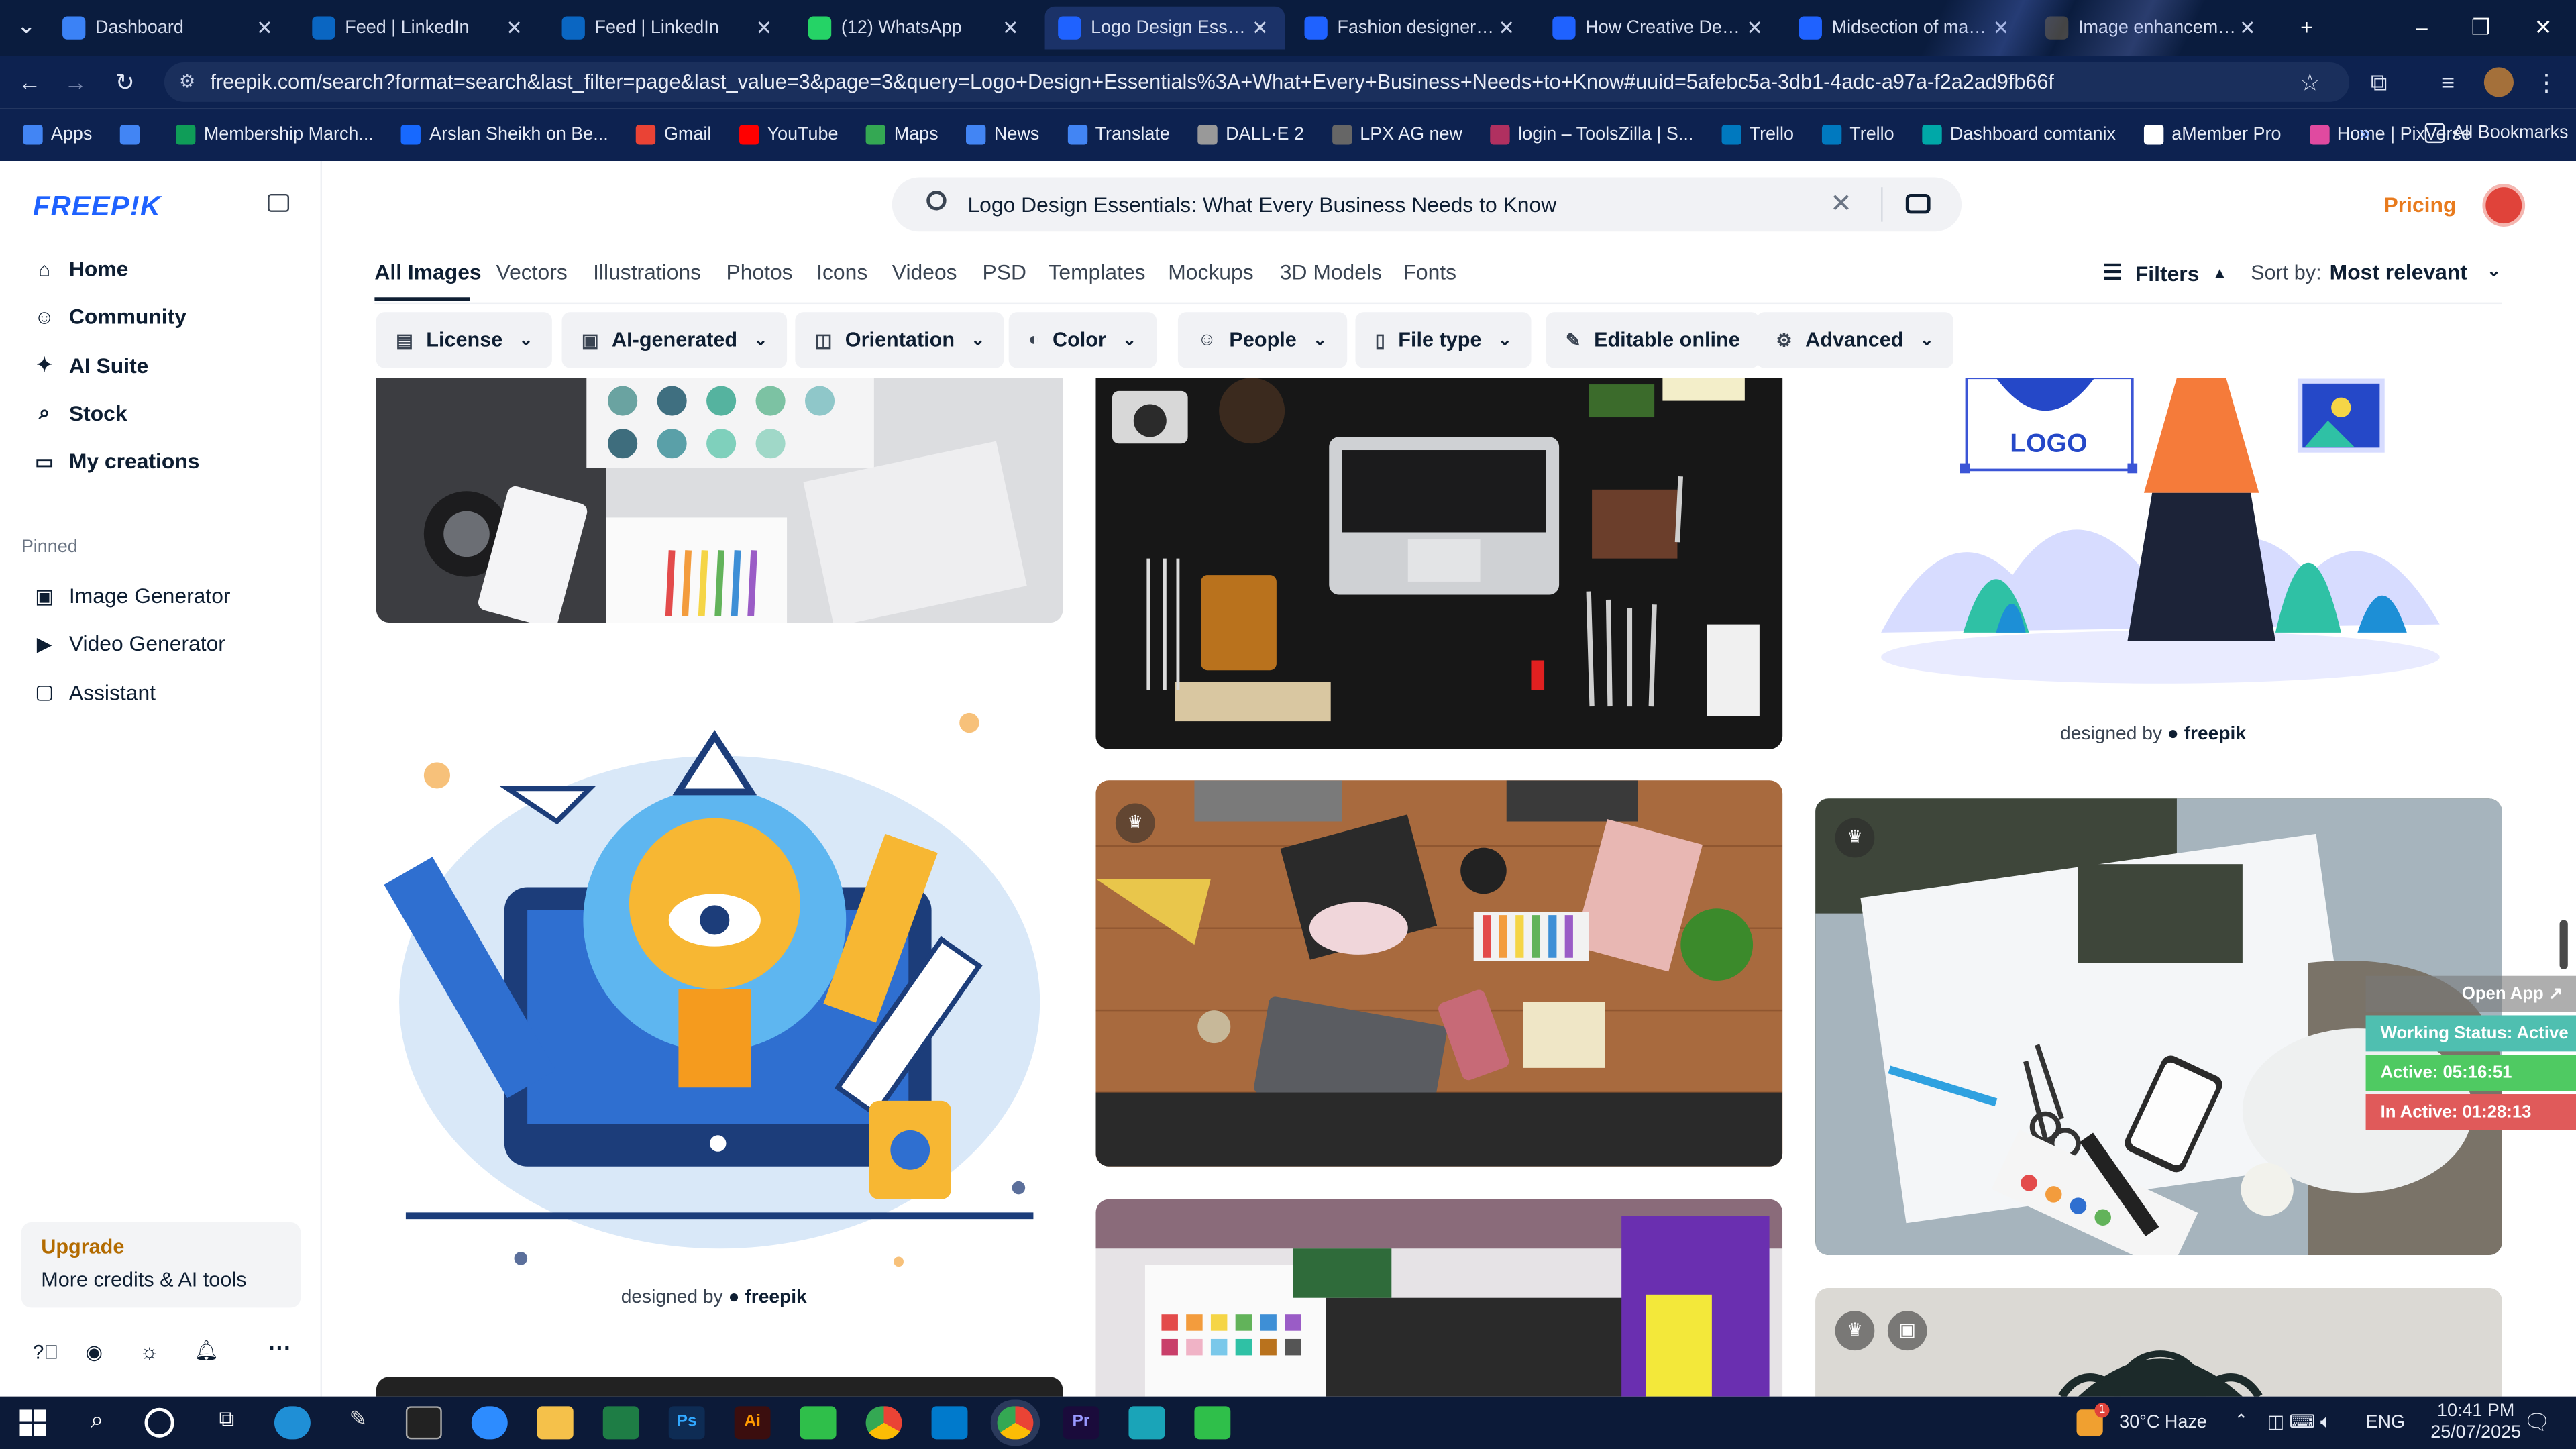 The image size is (2576, 1449). I want to click on sidebar-item-stock: ⌕ Stock, so click(80, 412).